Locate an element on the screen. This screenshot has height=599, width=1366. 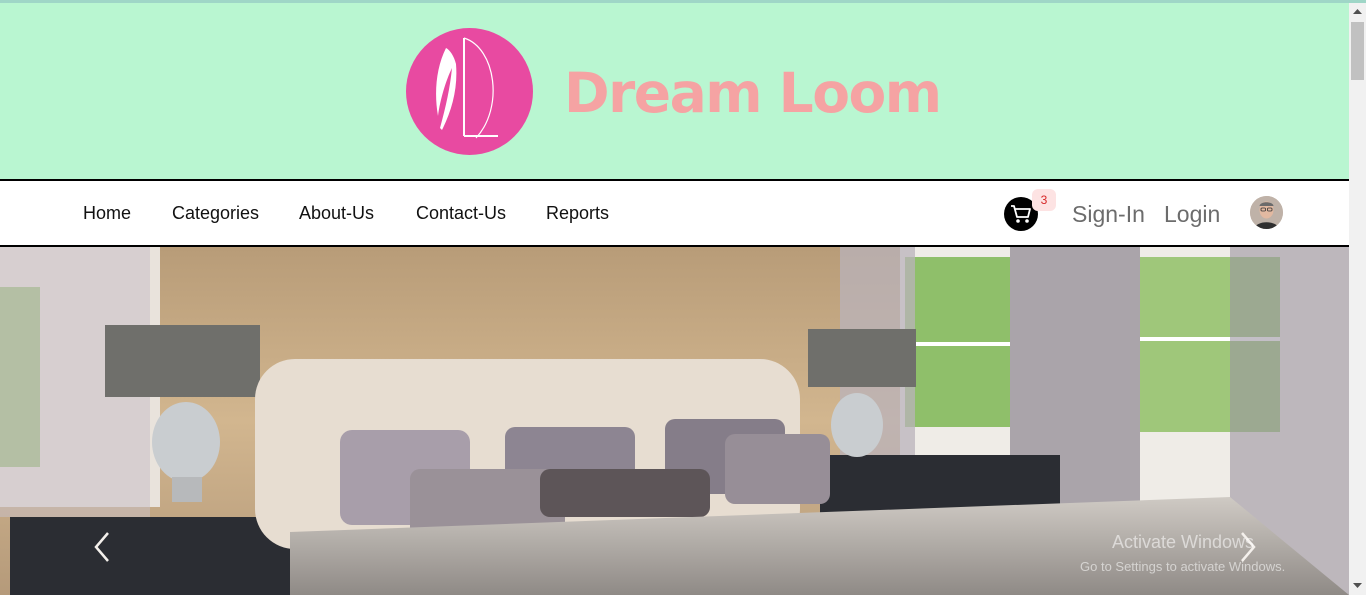
user-avatar is located at coordinates (1266, 212).